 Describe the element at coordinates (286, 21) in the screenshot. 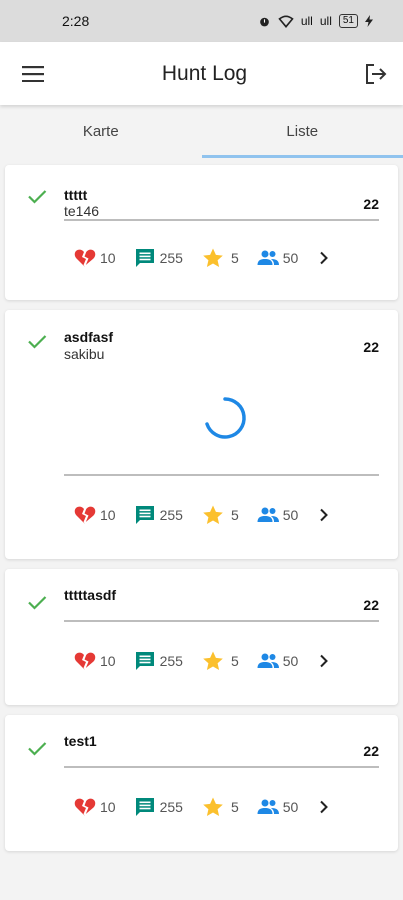

I see `wifi-icon` at that location.